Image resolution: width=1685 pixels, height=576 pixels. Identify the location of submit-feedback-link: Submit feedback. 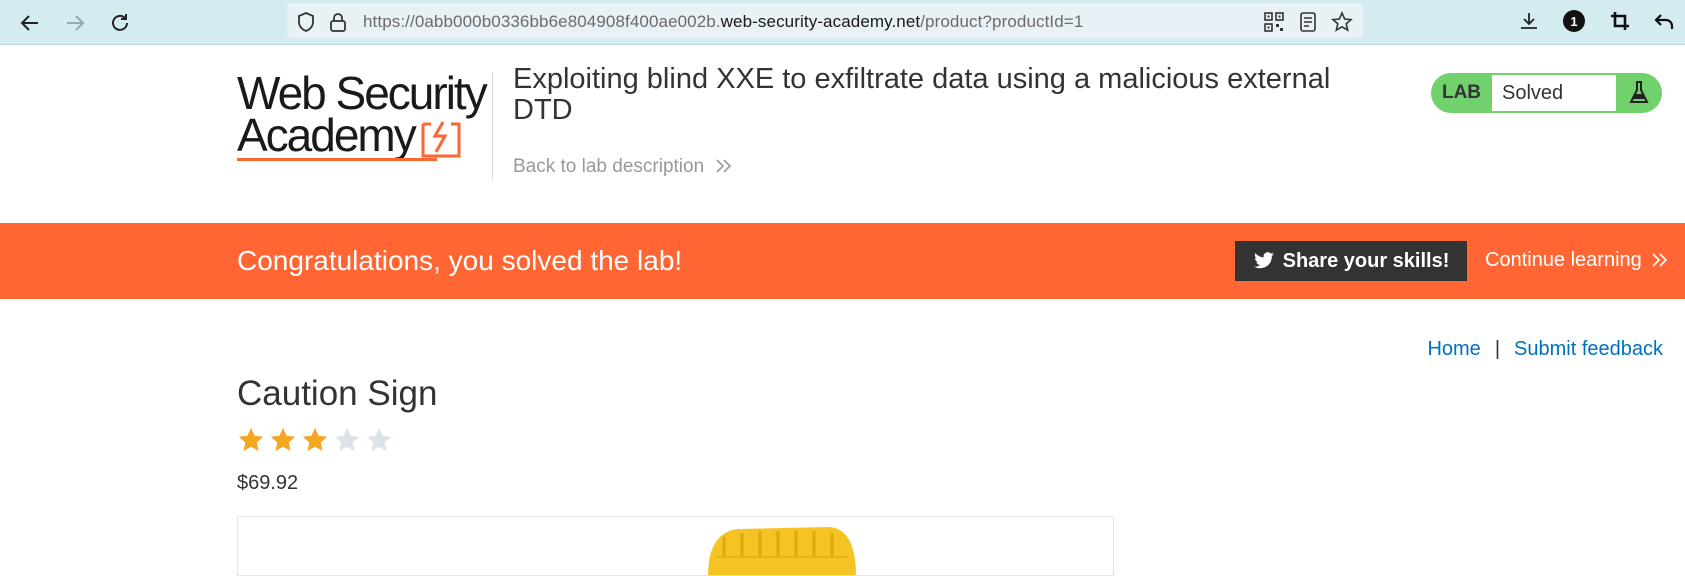
(1588, 349).